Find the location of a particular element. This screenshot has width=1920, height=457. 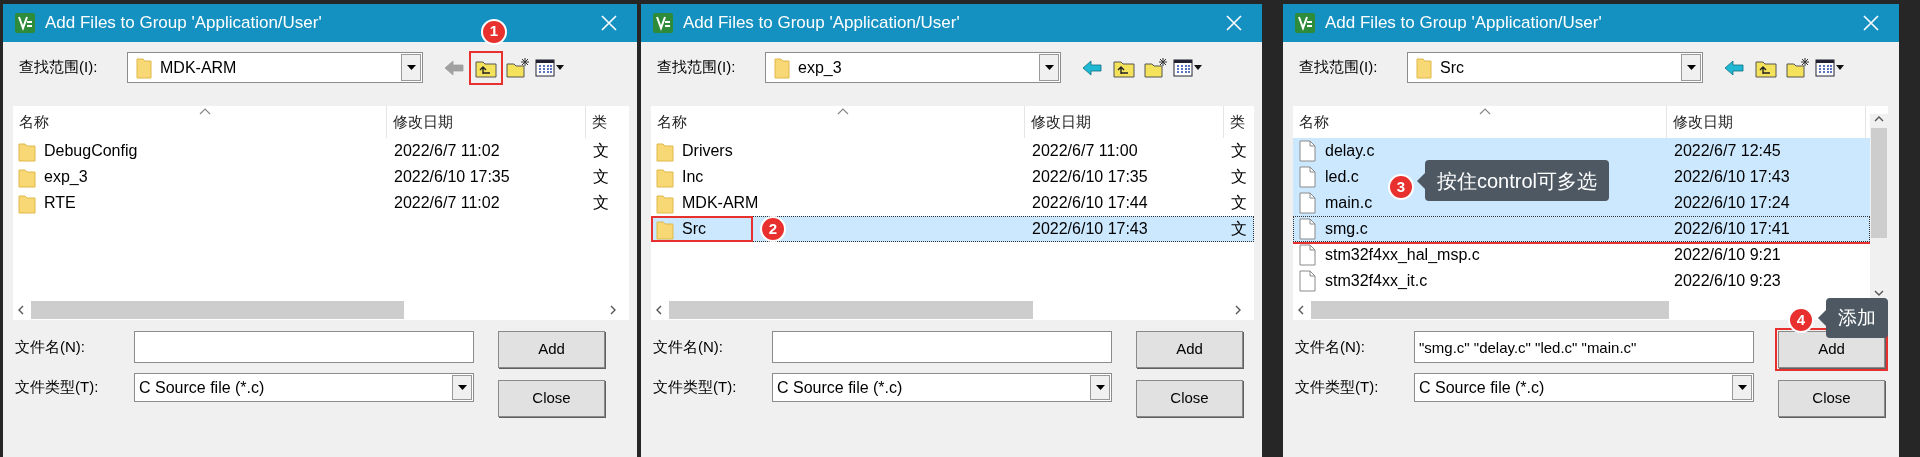

dropdown-value: Src is located at coordinates (1452, 67).